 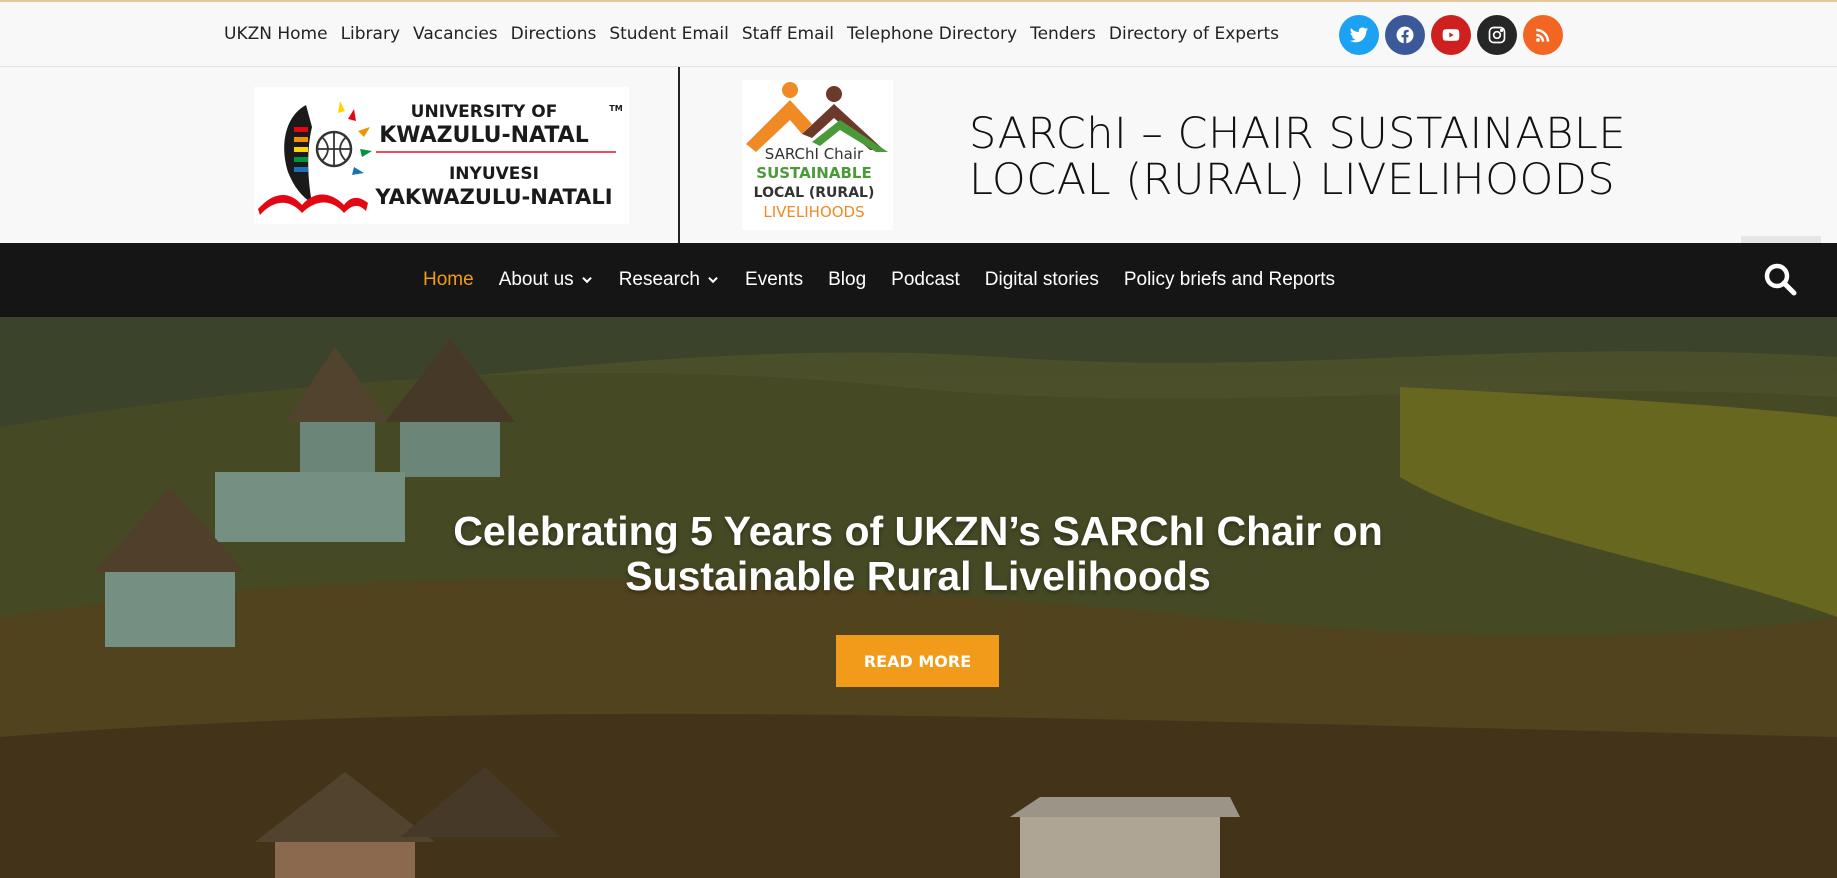 I want to click on svg-text: LIVELIHOODS, so click(x=813, y=212).